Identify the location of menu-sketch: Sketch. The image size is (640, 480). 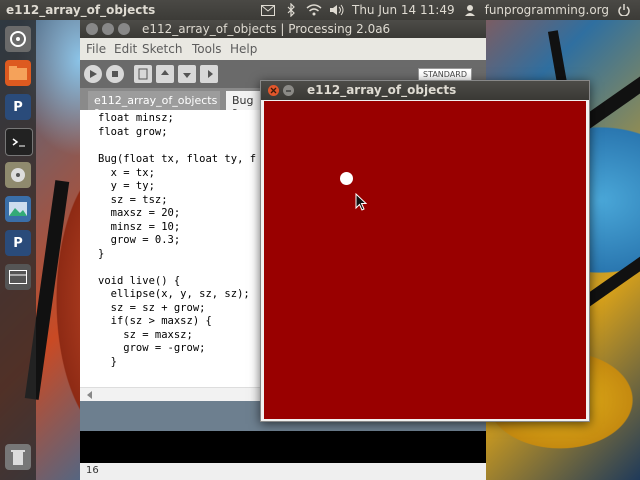
(162, 49).